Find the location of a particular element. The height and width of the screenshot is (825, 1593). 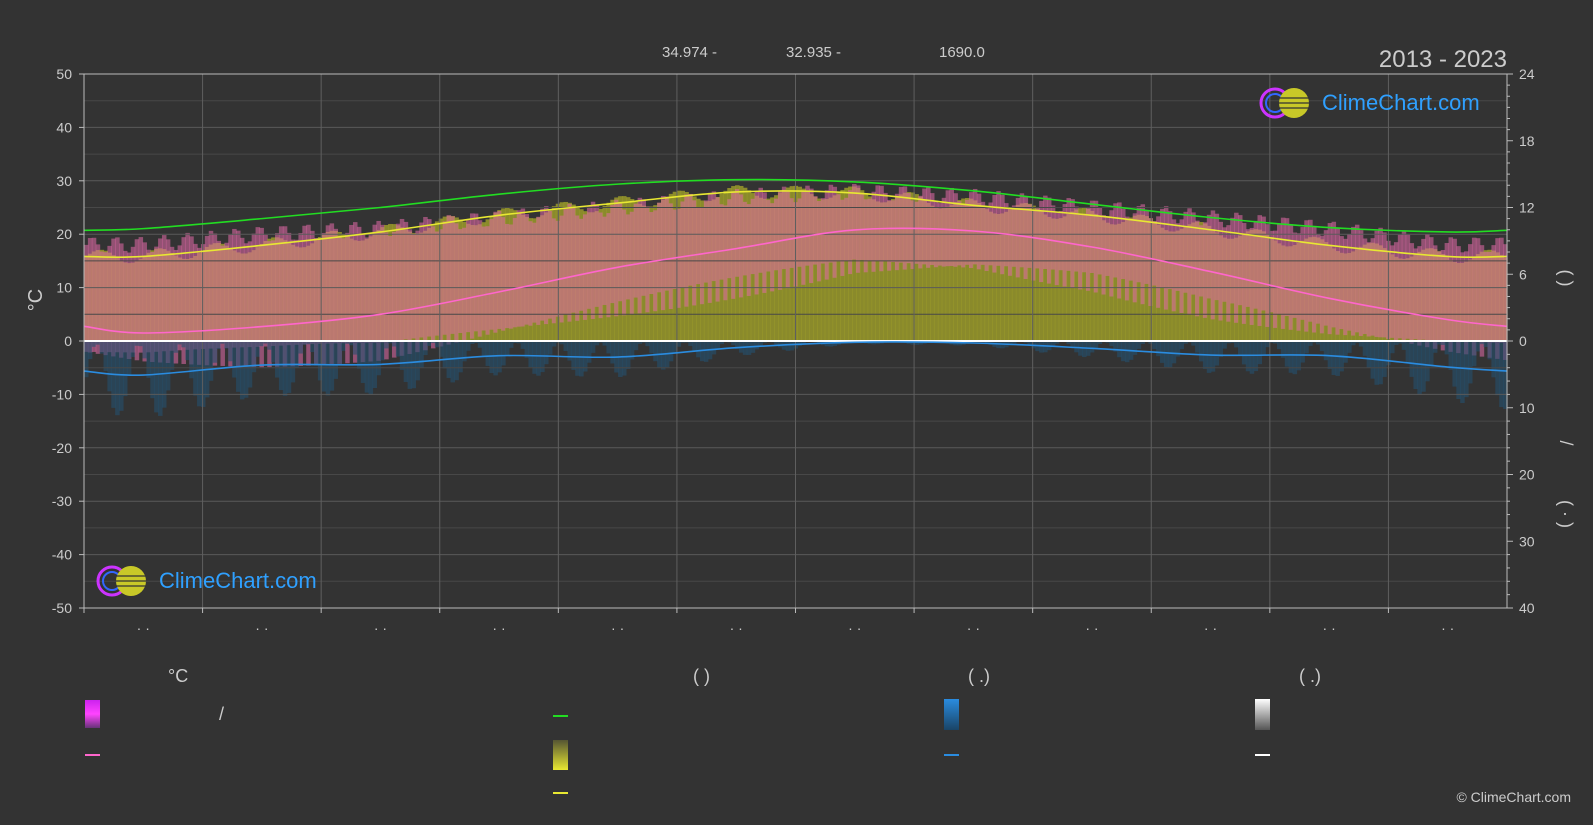

right-tick-label-mm: 20 is located at coordinates (1527, 475).